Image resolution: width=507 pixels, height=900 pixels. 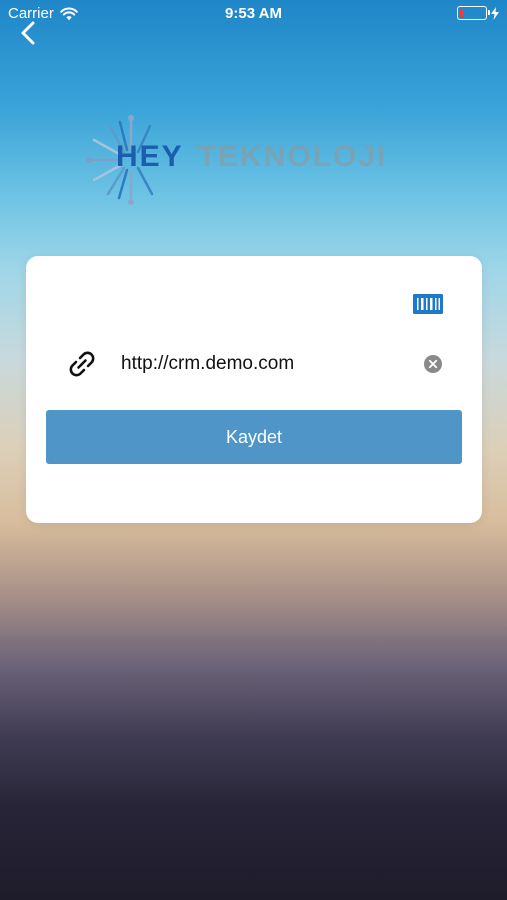 I want to click on battery-group, so click(x=478, y=13).